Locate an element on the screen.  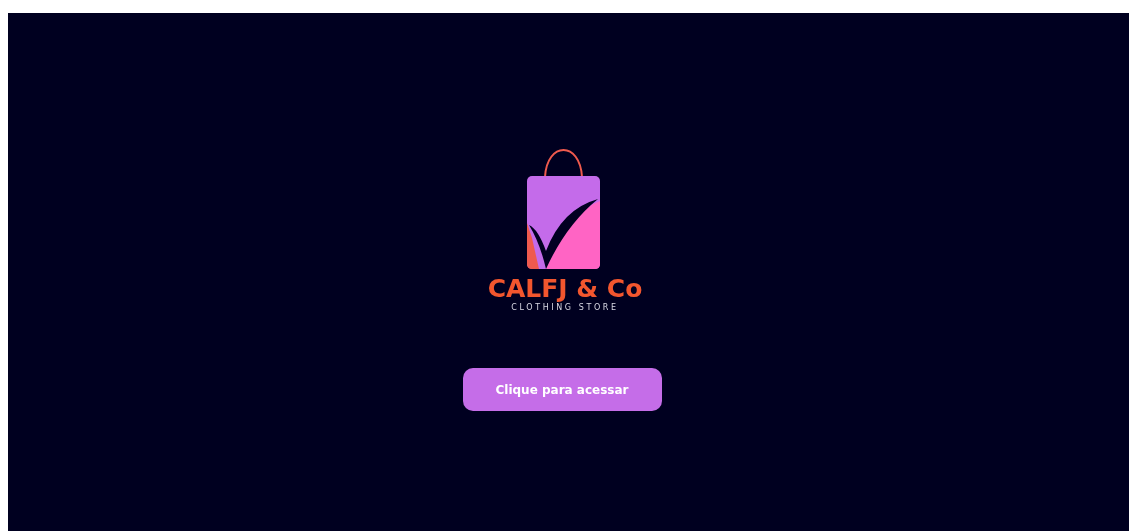
access-button: Clique para acessar is located at coordinates (562, 389).